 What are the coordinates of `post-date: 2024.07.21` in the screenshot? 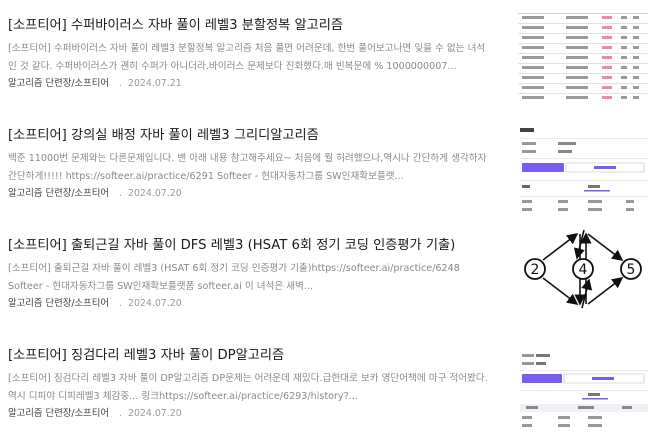 It's located at (155, 83).